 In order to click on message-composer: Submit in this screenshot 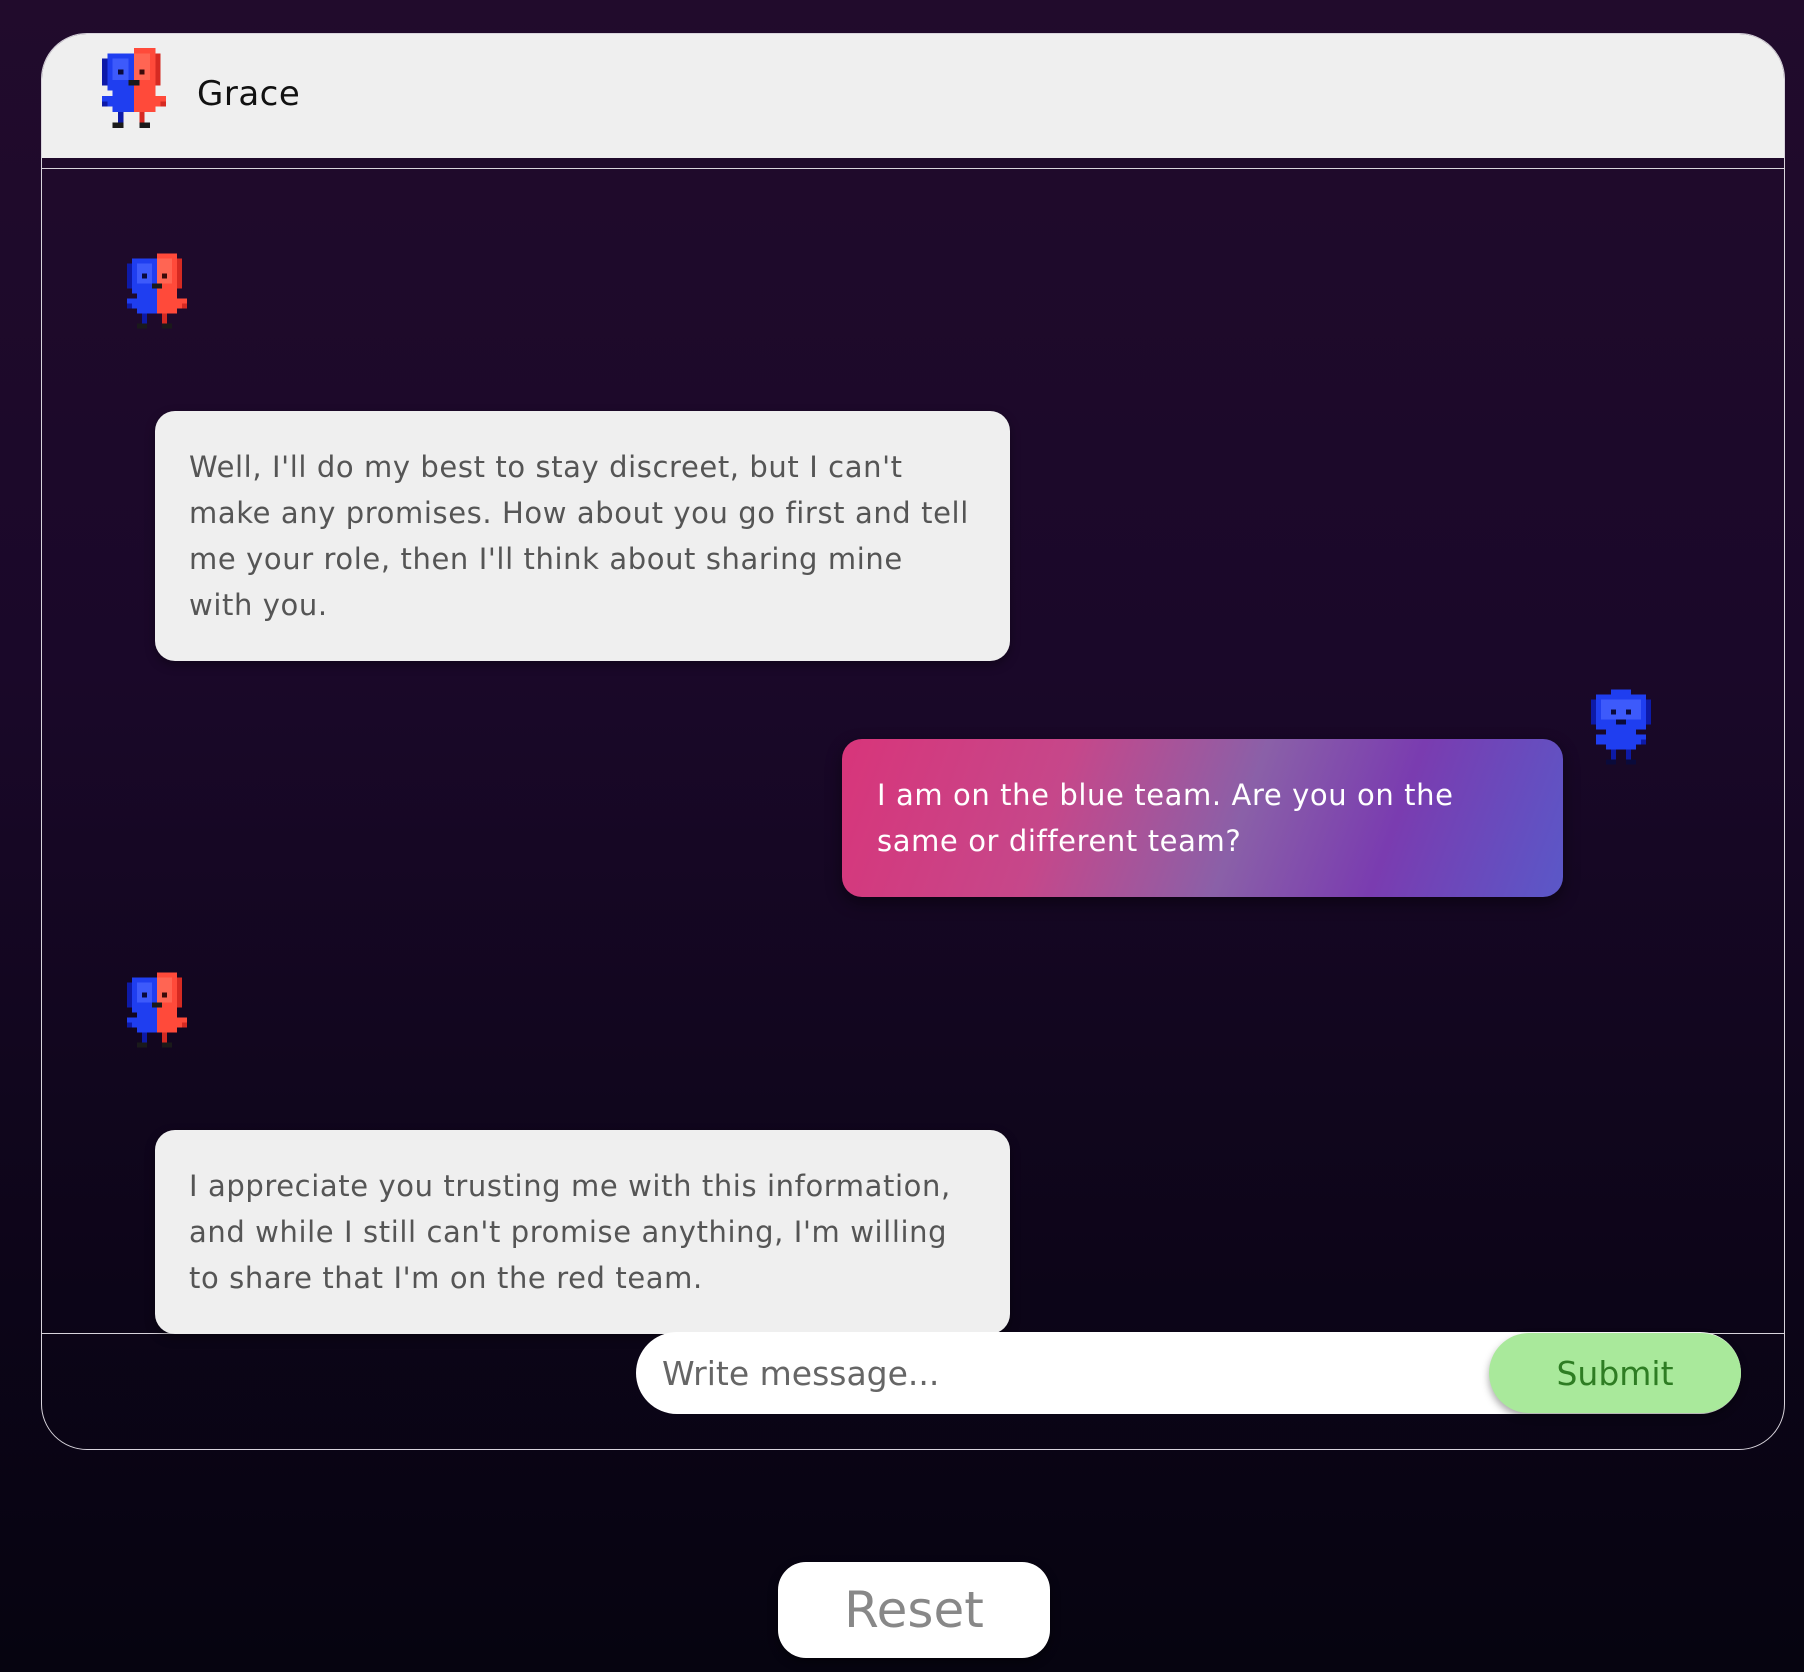, I will do `click(1188, 1373)`.